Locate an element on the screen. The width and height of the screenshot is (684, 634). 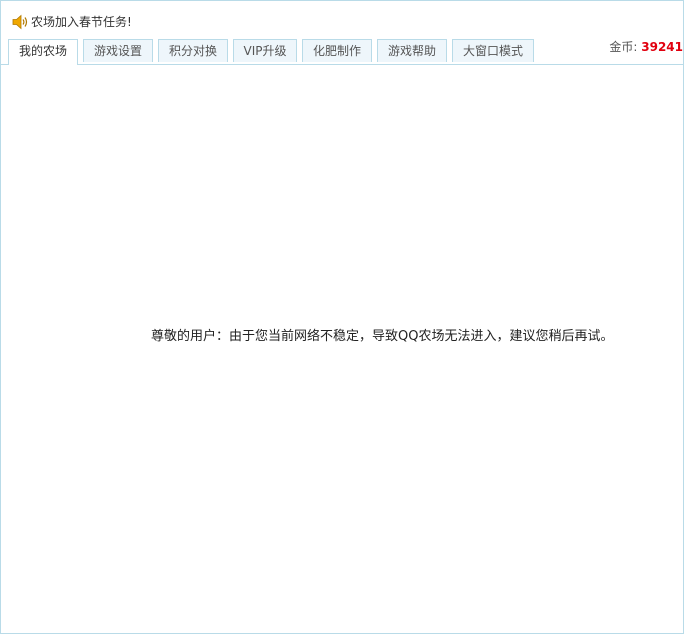
tab-large-window-mode: 大窗口模式 is located at coordinates (493, 50).